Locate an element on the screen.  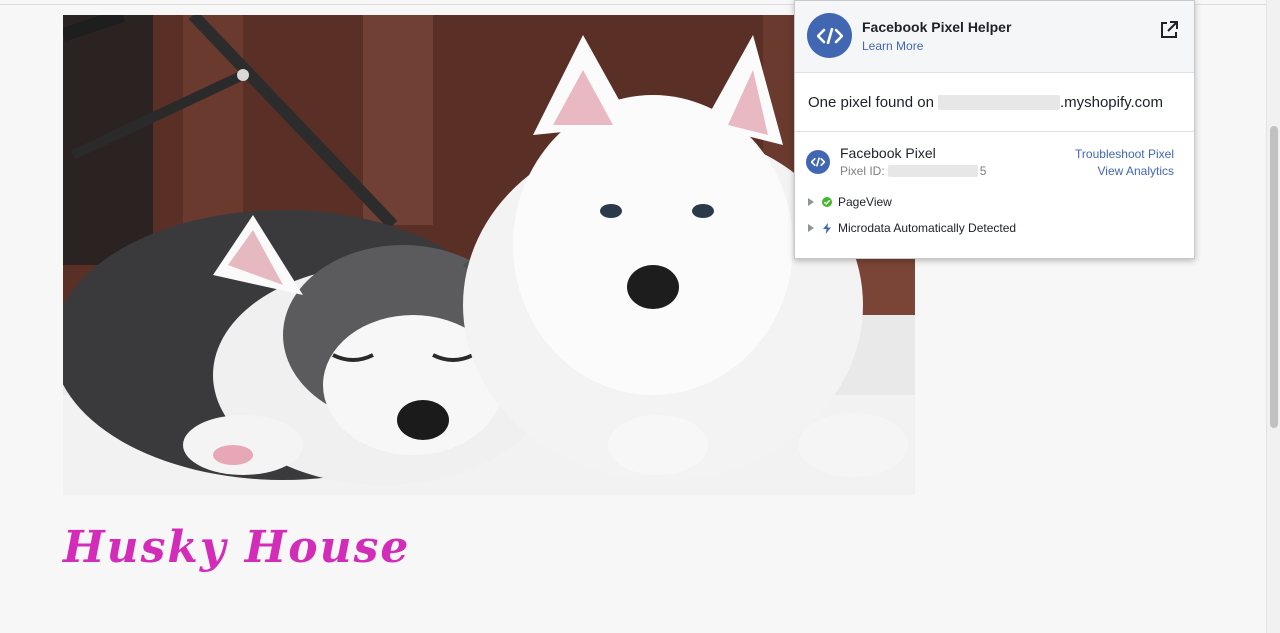
popup-title: Facebook Pixel Helper is located at coordinates (937, 27).